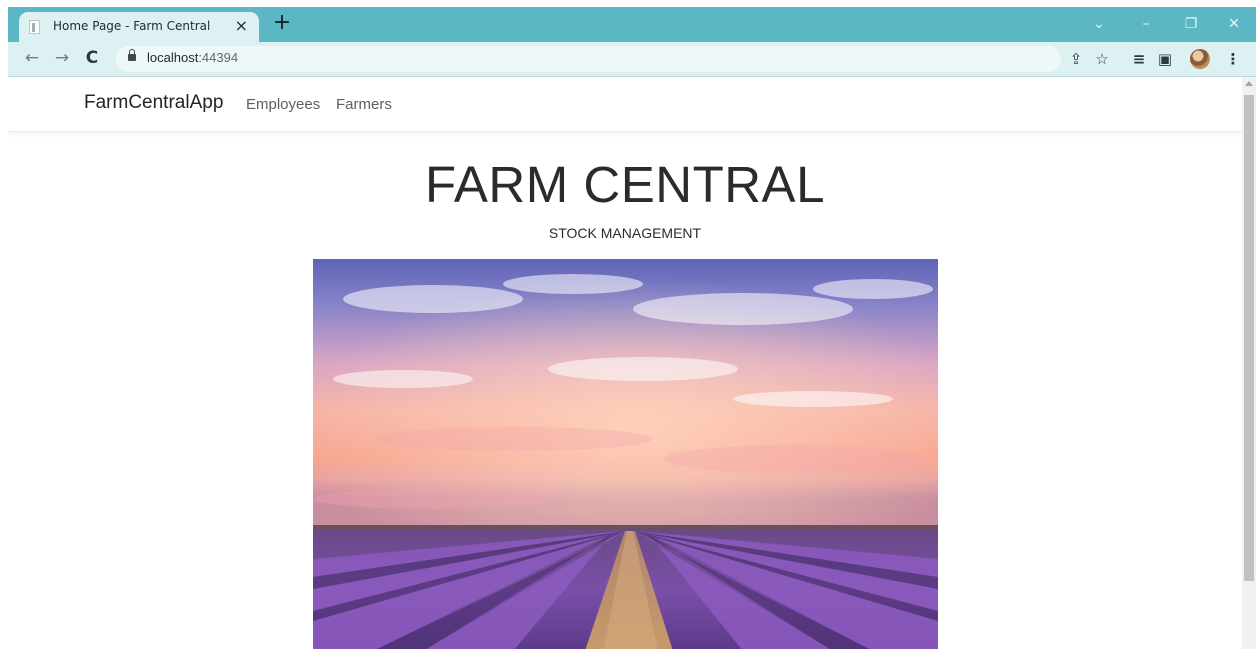  Describe the element at coordinates (1146, 24) in the screenshot. I see `minimize-button: –` at that location.